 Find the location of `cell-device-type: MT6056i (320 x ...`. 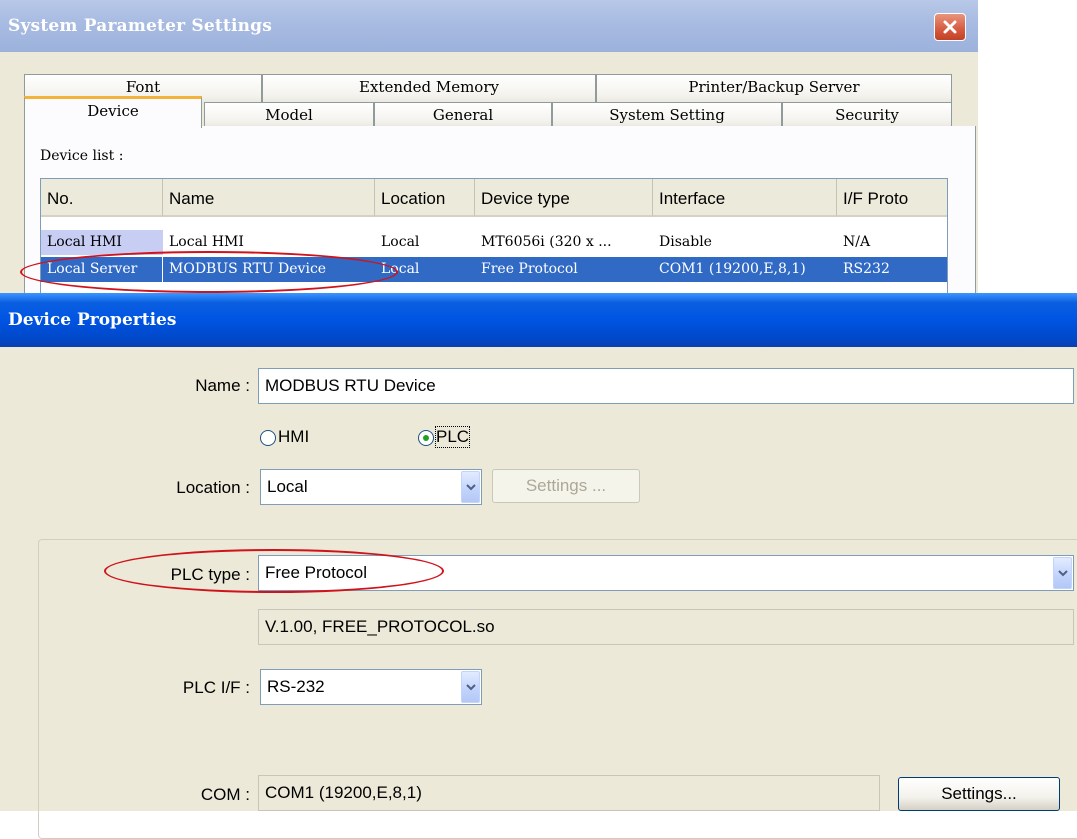

cell-device-type: MT6056i (320 x ... is located at coordinates (546, 242).